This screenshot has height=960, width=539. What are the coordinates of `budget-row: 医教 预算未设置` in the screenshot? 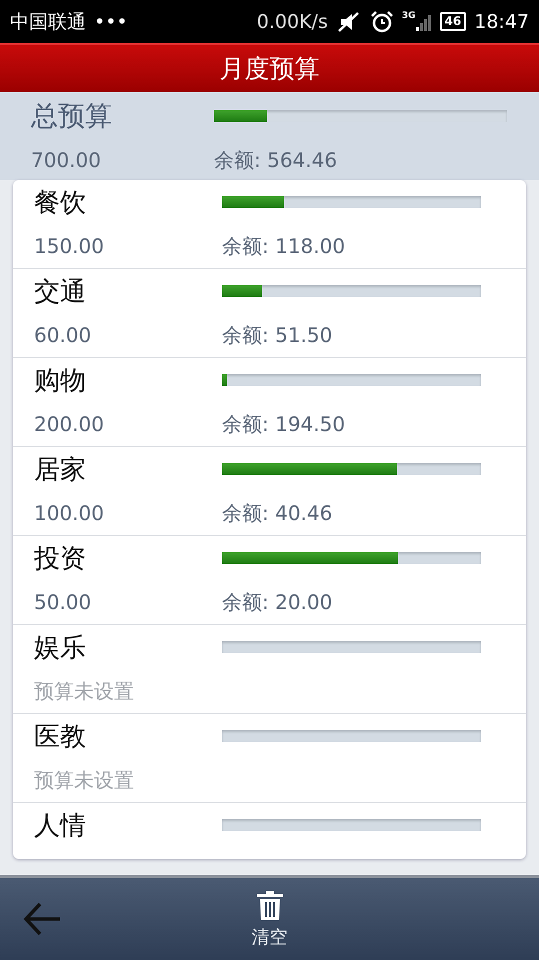 It's located at (269, 758).